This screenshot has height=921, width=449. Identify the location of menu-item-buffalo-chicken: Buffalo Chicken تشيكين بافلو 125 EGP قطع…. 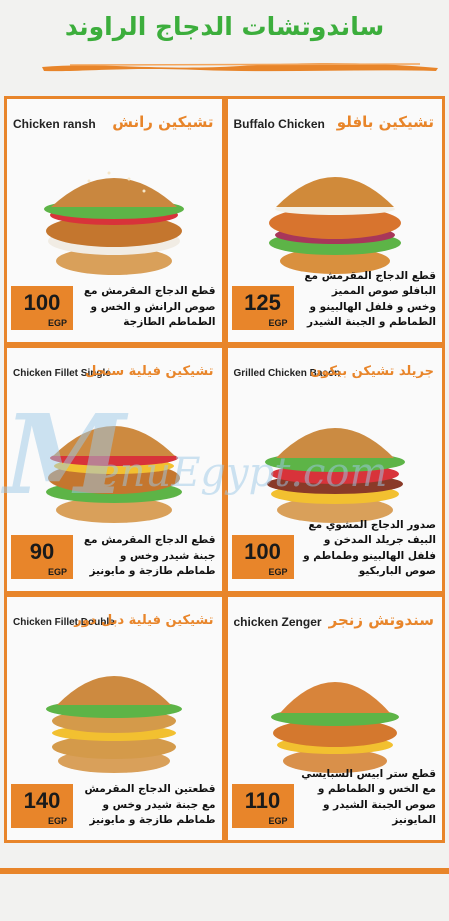
(334, 220).